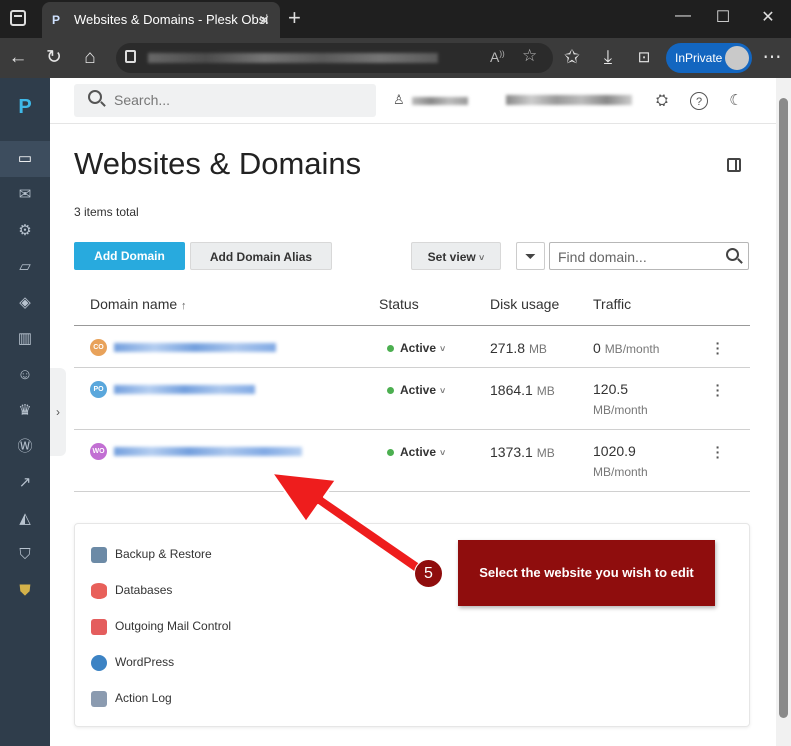 The width and height of the screenshot is (791, 746). What do you see at coordinates (18, 58) in the screenshot?
I see `back-icon: ←` at bounding box center [18, 58].